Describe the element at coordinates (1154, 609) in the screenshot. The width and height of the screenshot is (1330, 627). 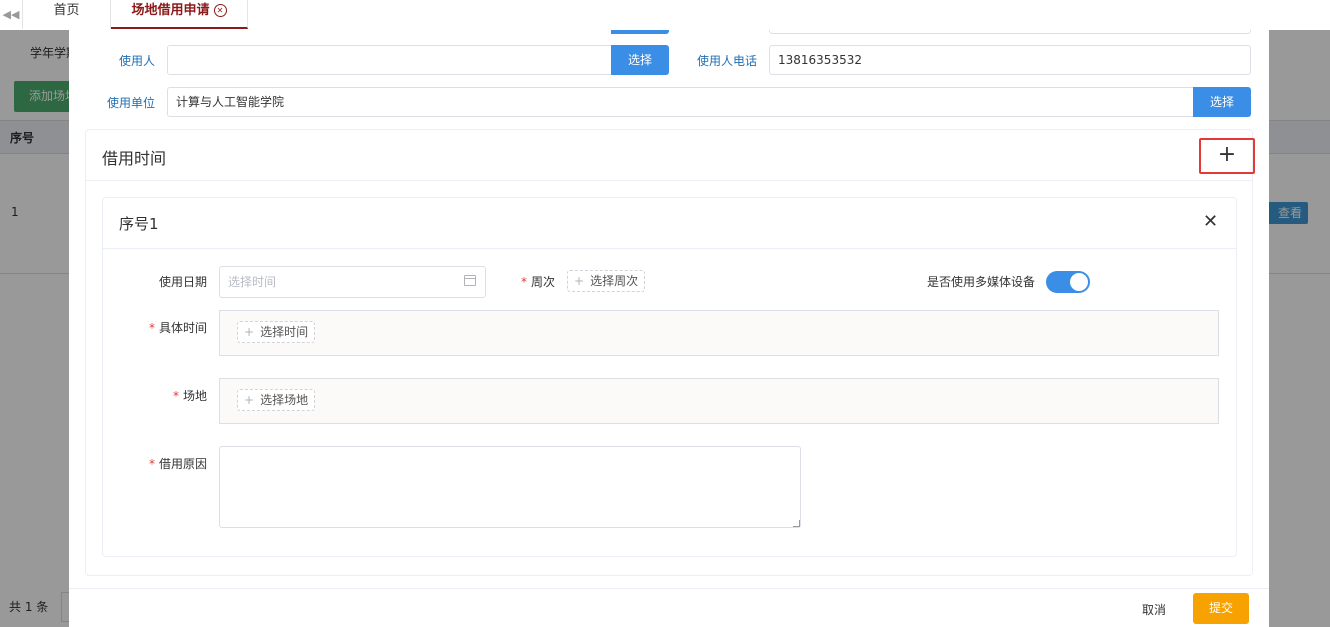
I see `cancel-button: 取消` at that location.